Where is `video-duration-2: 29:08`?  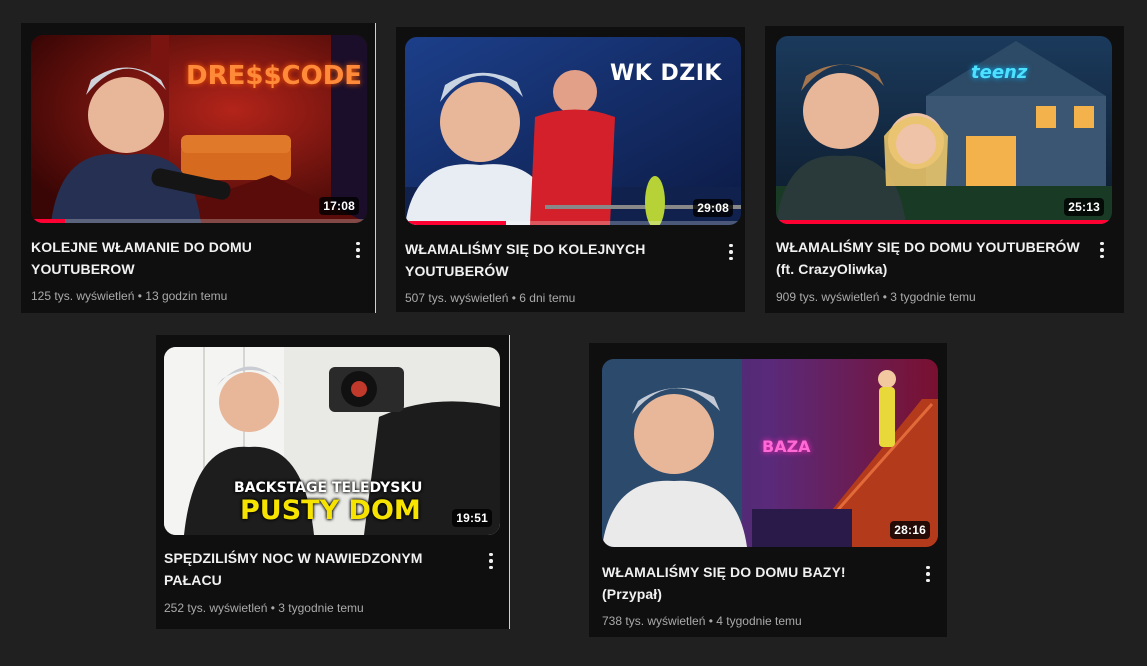
video-duration-2: 29:08 is located at coordinates (713, 208).